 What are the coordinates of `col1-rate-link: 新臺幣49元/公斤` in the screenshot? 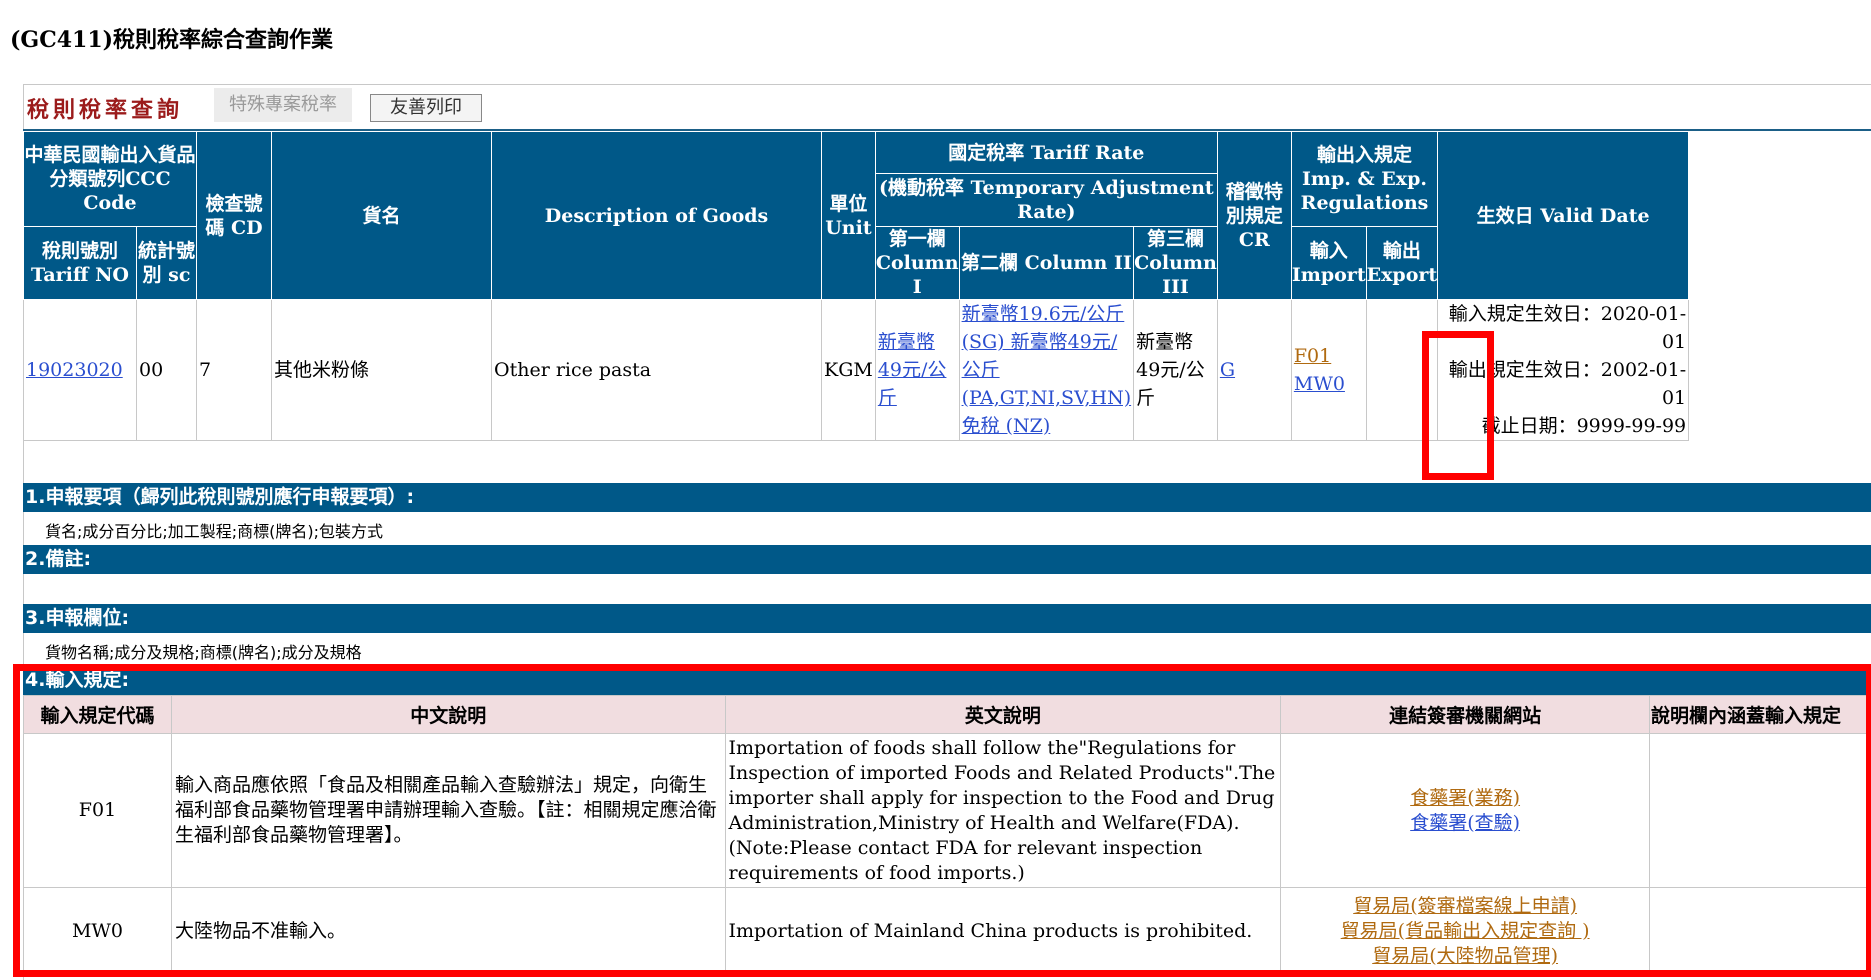 It's located at (912, 370).